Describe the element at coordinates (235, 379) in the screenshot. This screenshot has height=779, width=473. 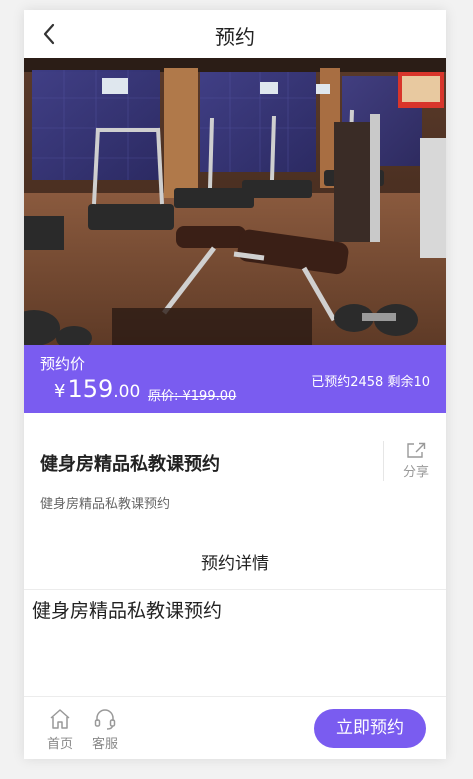
I see `price-bar: 预约价 ¥159.00 原价: ¥199.00 已预约2458 剩余10` at that location.